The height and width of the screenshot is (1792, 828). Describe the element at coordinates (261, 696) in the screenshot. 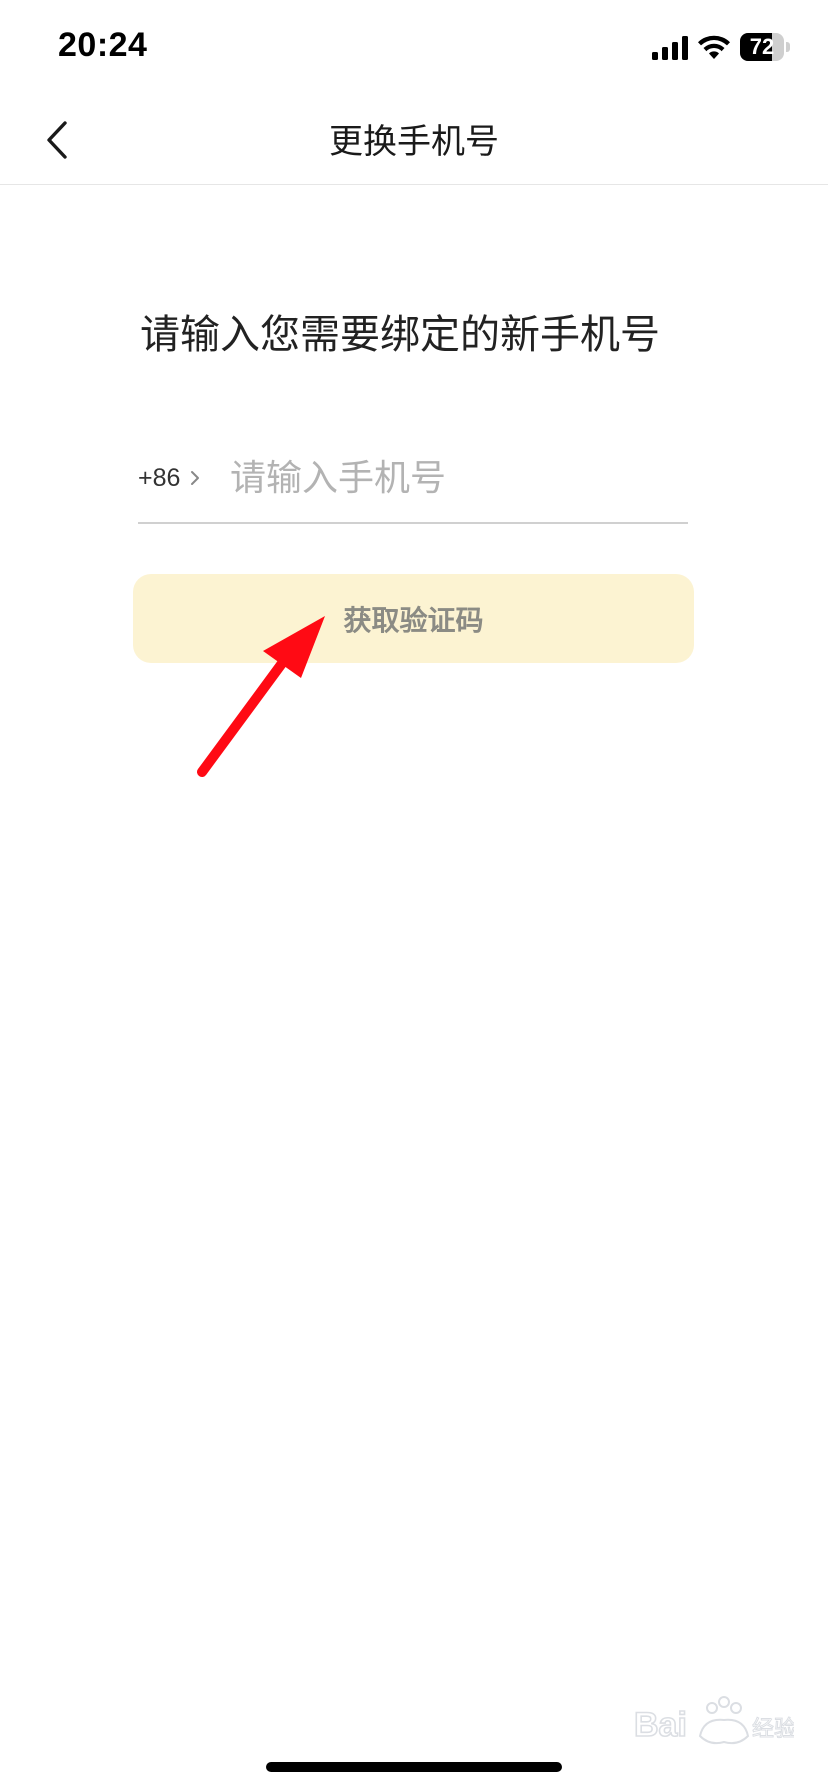

I see `red-arrow-icon` at that location.